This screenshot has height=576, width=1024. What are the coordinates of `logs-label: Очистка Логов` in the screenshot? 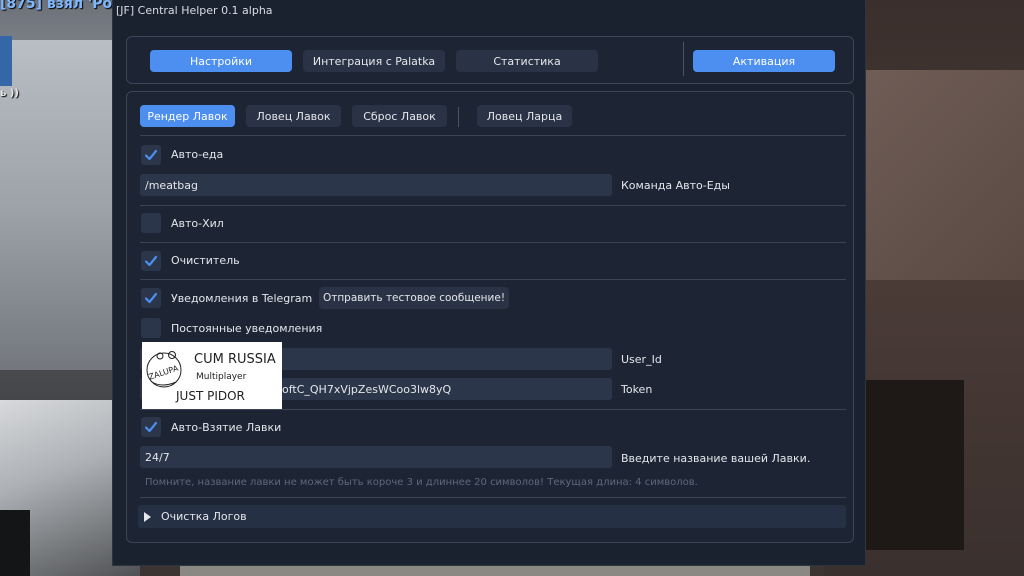 It's located at (204, 516).